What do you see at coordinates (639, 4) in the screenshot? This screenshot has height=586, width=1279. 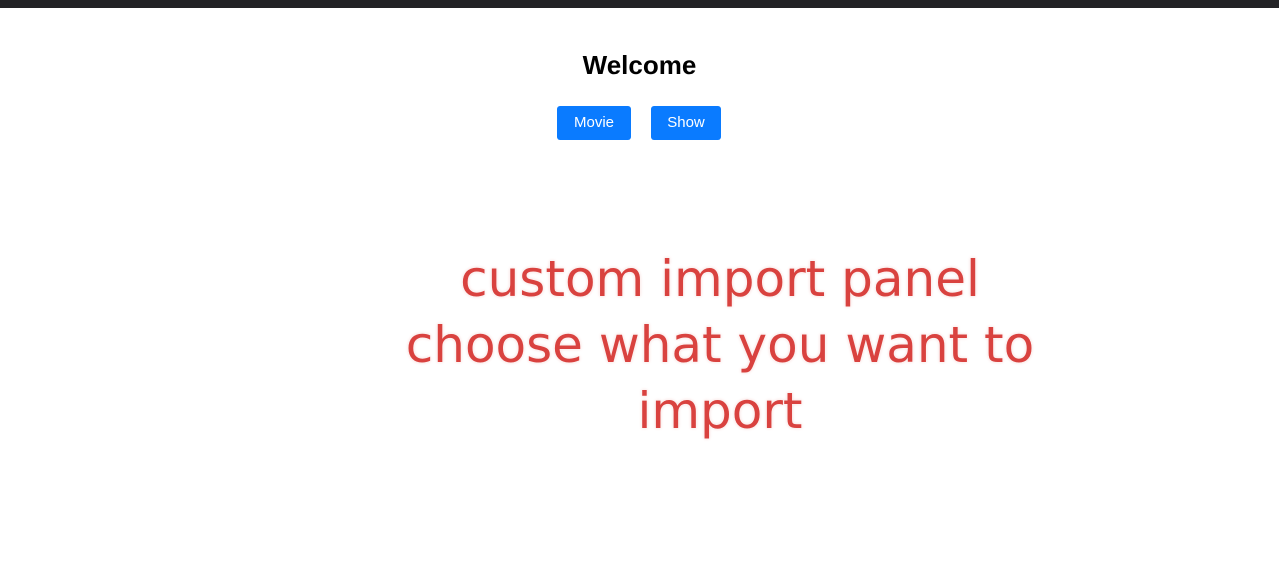 I see `browser-top-bar` at bounding box center [639, 4].